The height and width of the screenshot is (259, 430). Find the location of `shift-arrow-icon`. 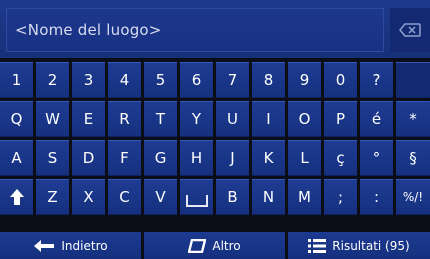

shift-arrow-icon is located at coordinates (16, 197).